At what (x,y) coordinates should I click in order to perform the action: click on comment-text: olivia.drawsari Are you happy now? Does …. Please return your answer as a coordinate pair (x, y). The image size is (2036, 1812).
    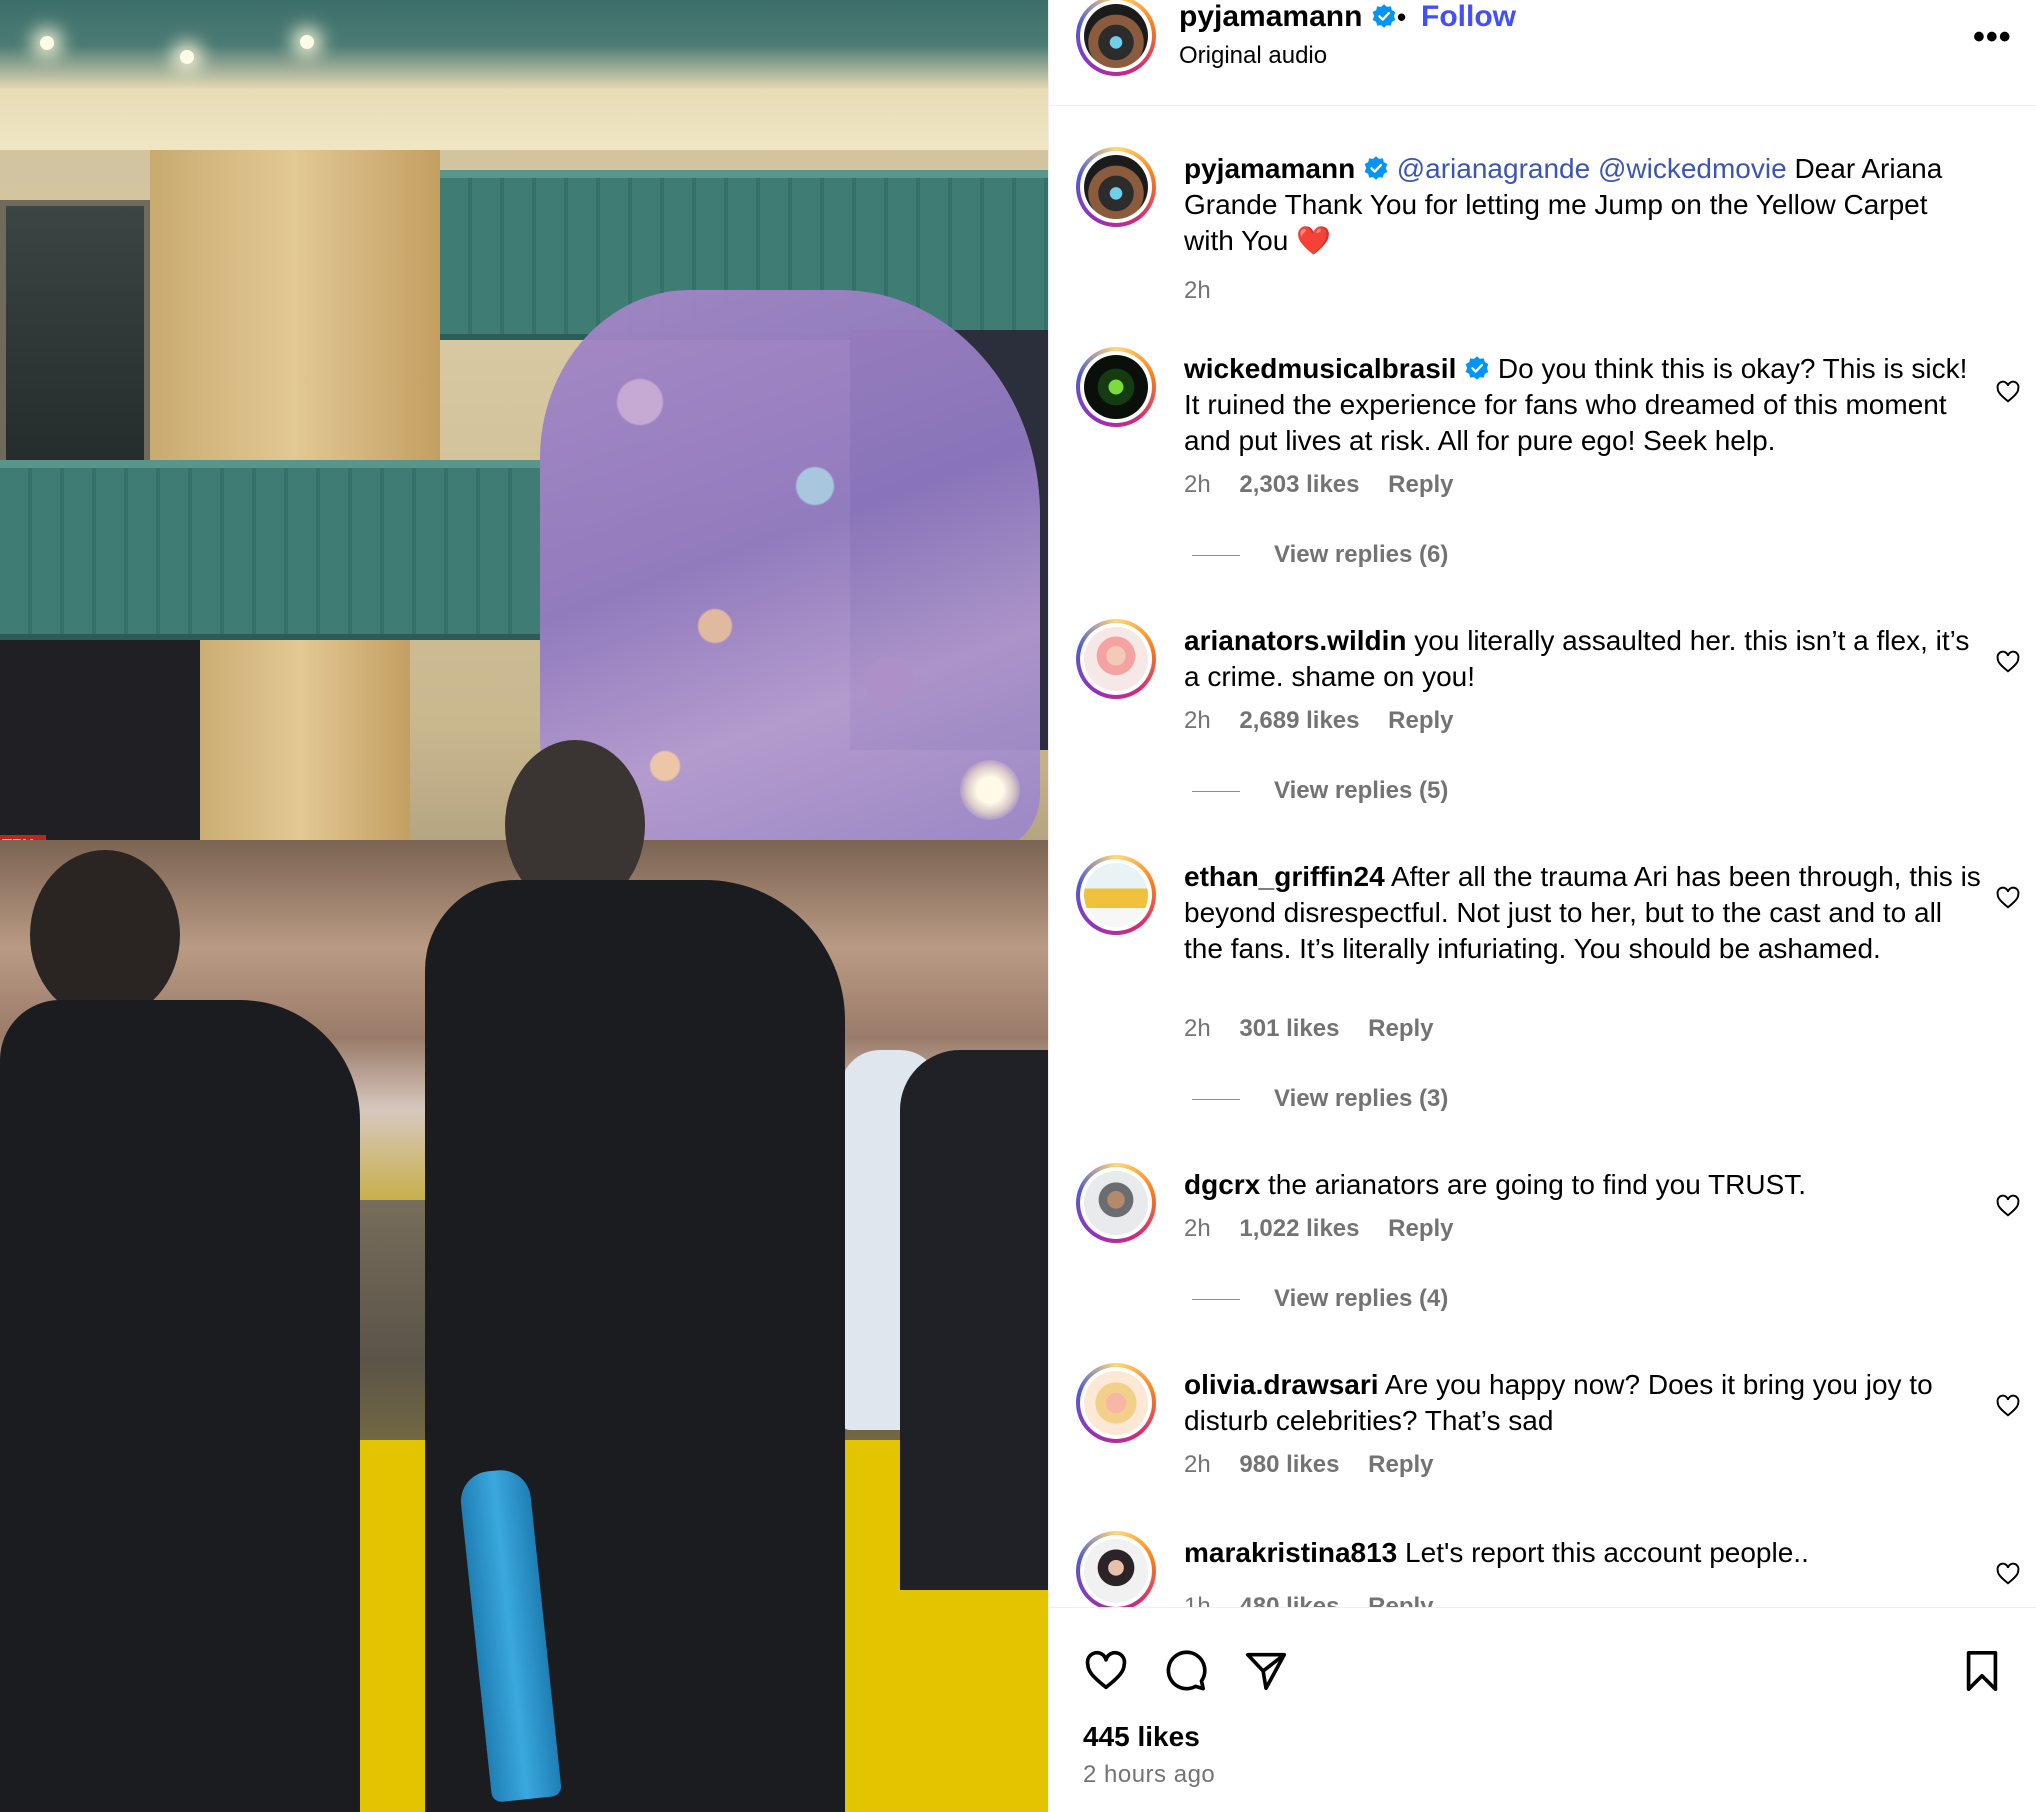
    Looking at the image, I should click on (1584, 1403).